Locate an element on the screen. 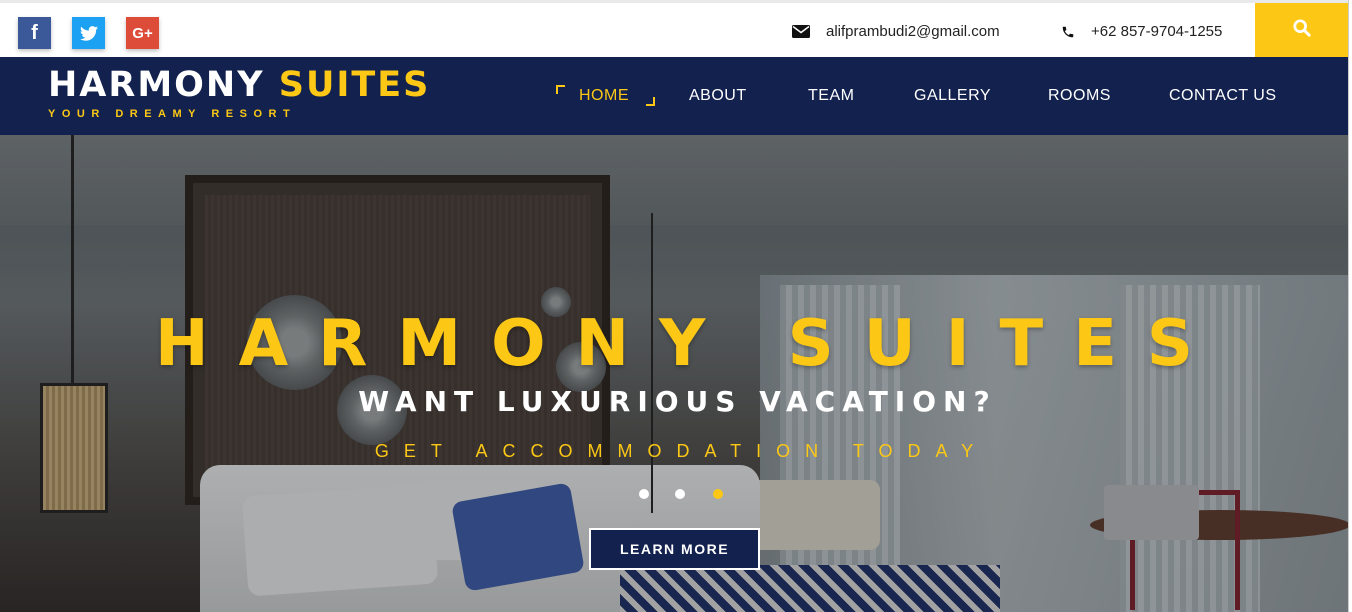 This screenshot has height=612, width=1352. logo-name-part1: HARMONY is located at coordinates (156, 85).